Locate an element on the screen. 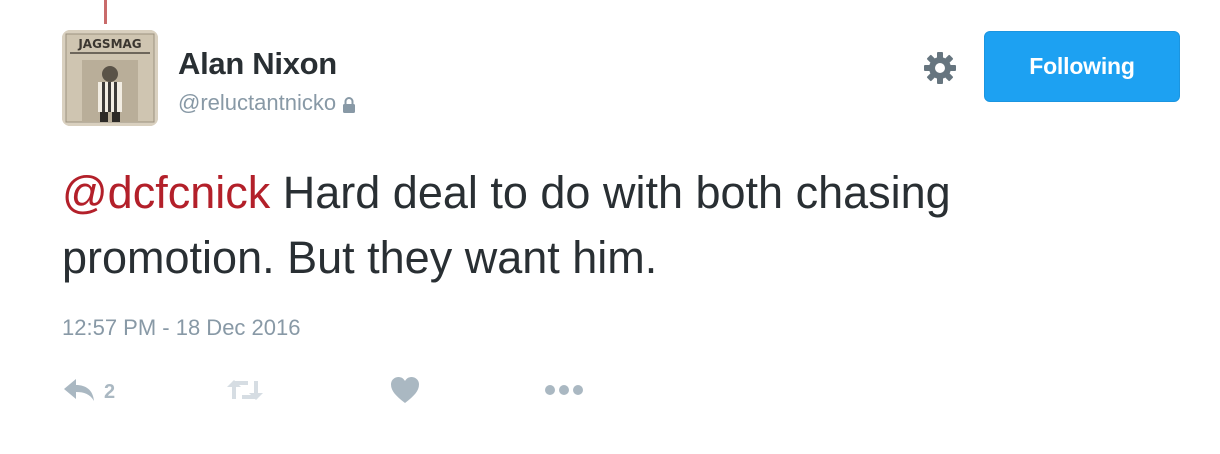 The height and width of the screenshot is (454, 1220). user-name: Alan Nixon is located at coordinates (257, 64).